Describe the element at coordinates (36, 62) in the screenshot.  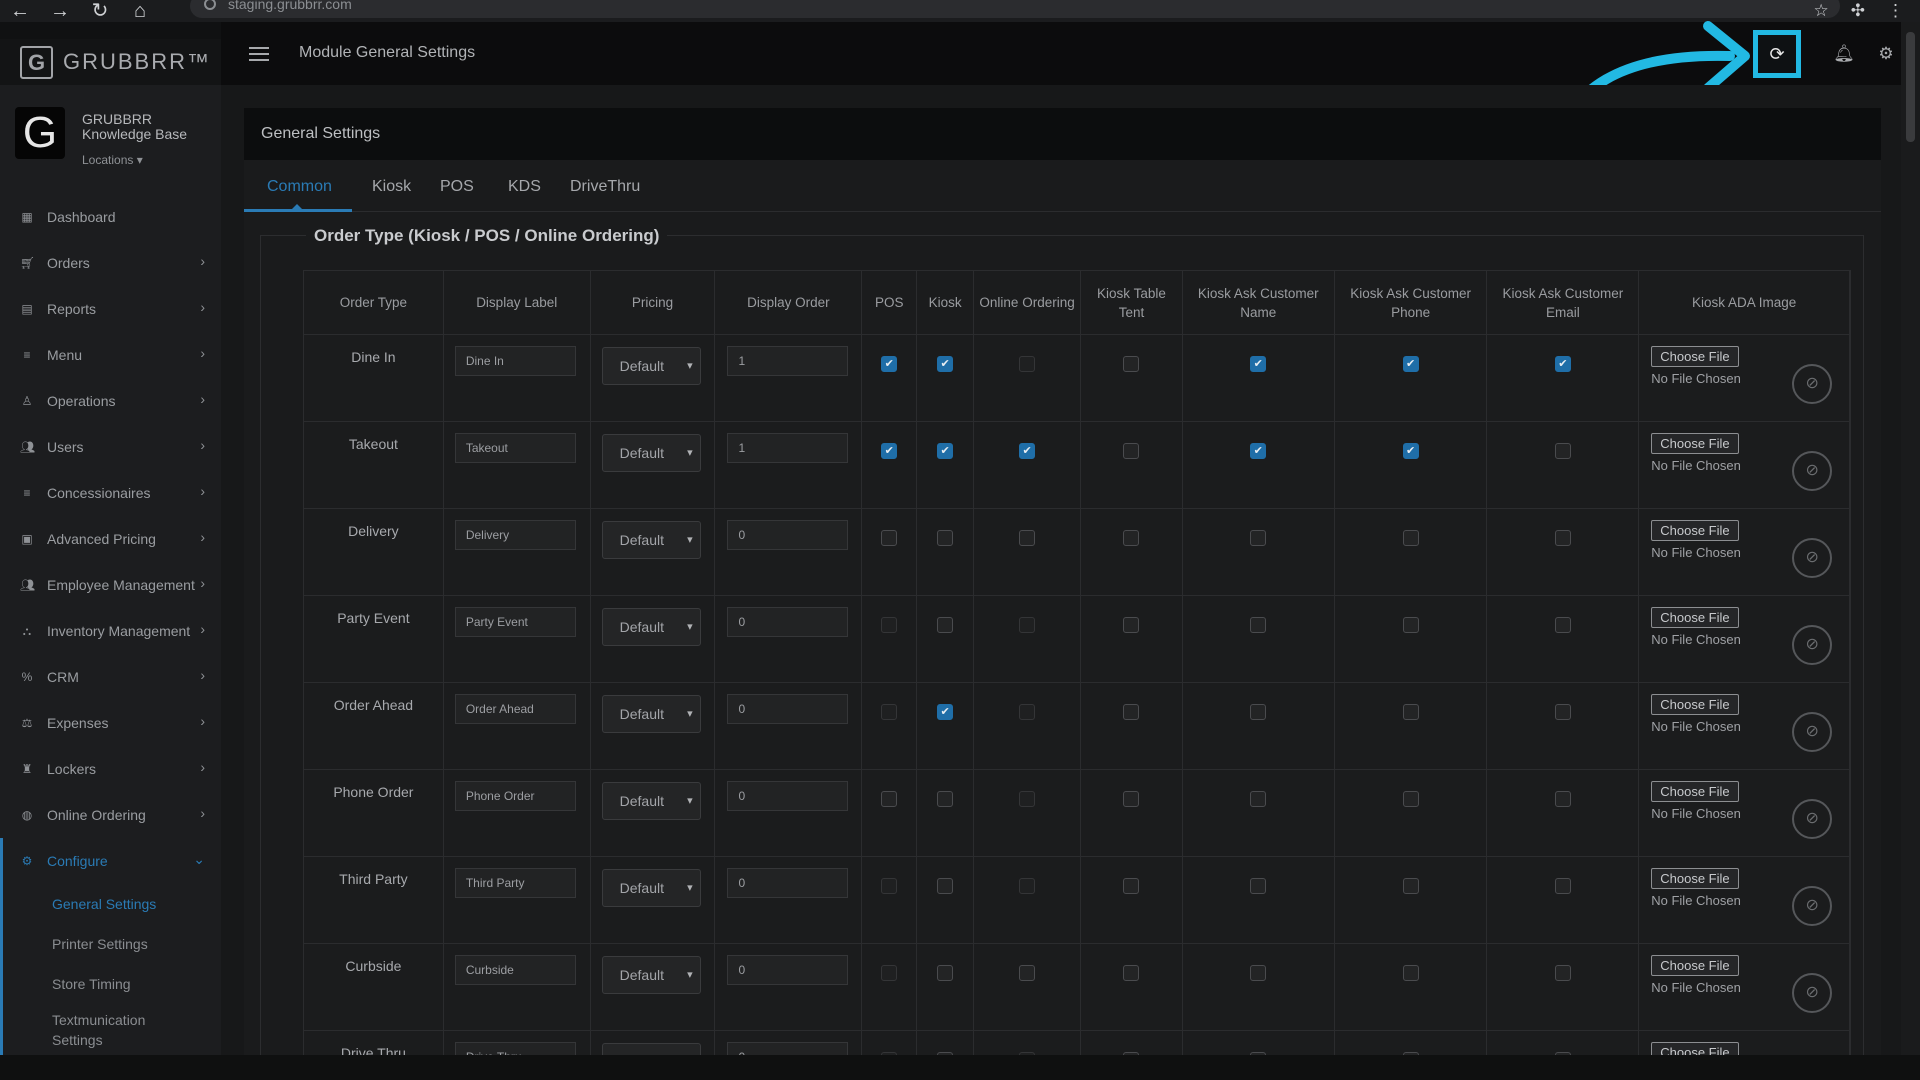
I see `brand-logo: G` at that location.